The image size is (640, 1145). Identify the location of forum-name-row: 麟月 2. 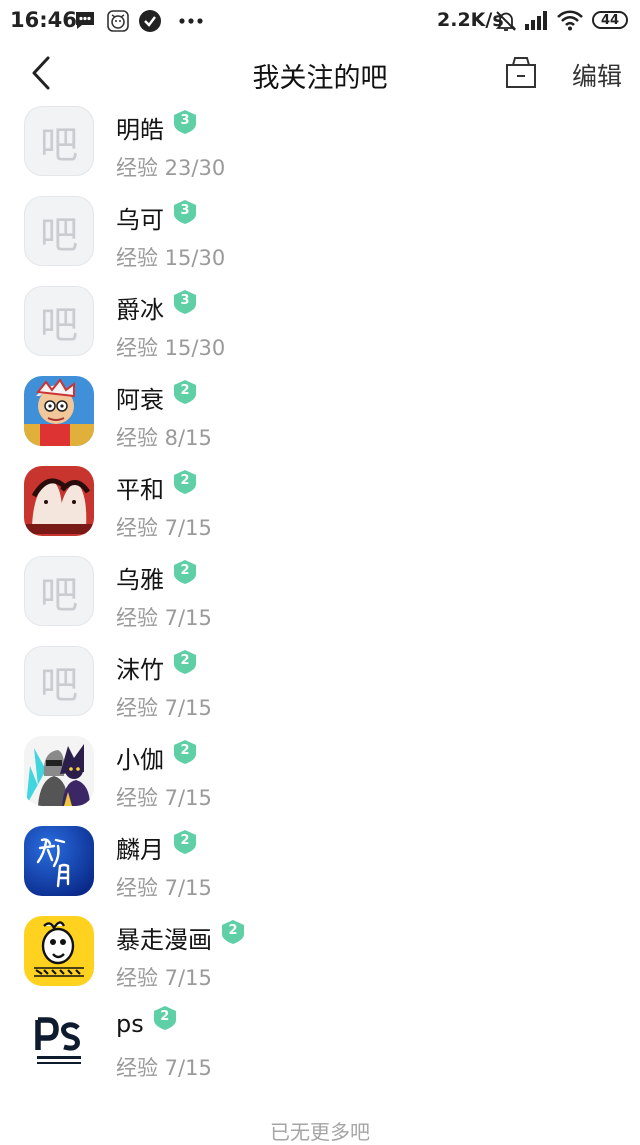
(157, 847).